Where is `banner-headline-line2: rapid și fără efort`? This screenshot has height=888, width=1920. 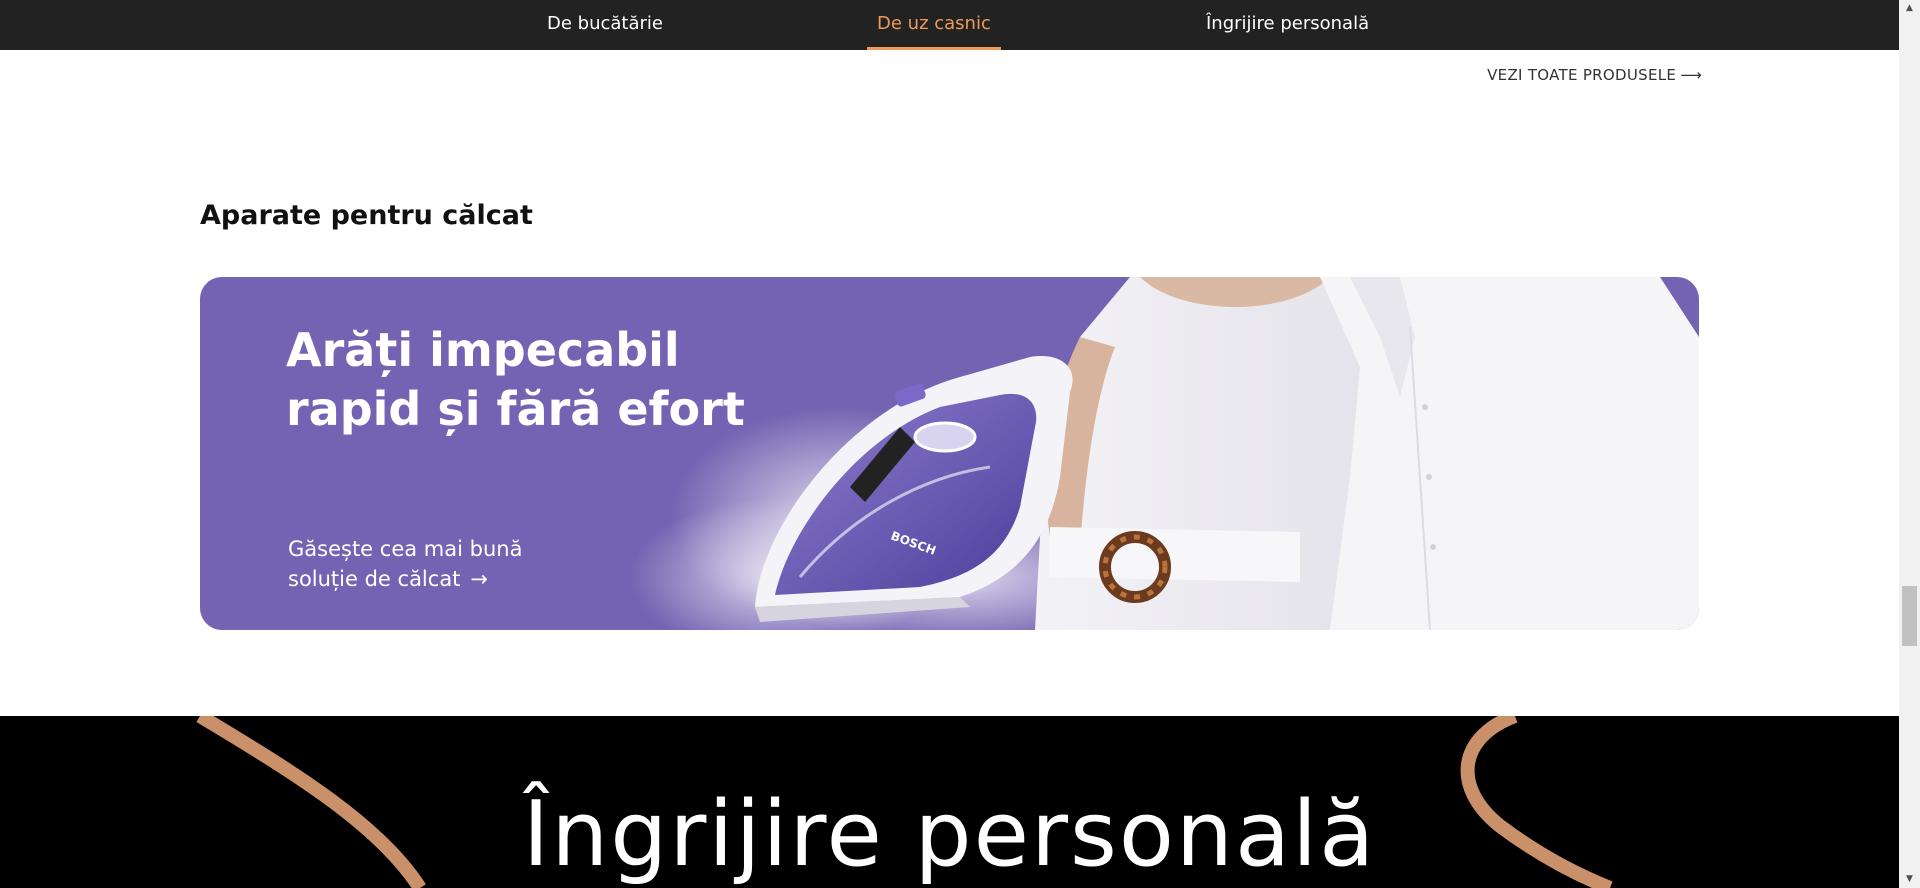
banner-headline-line2: rapid și fără efort is located at coordinates (515, 409).